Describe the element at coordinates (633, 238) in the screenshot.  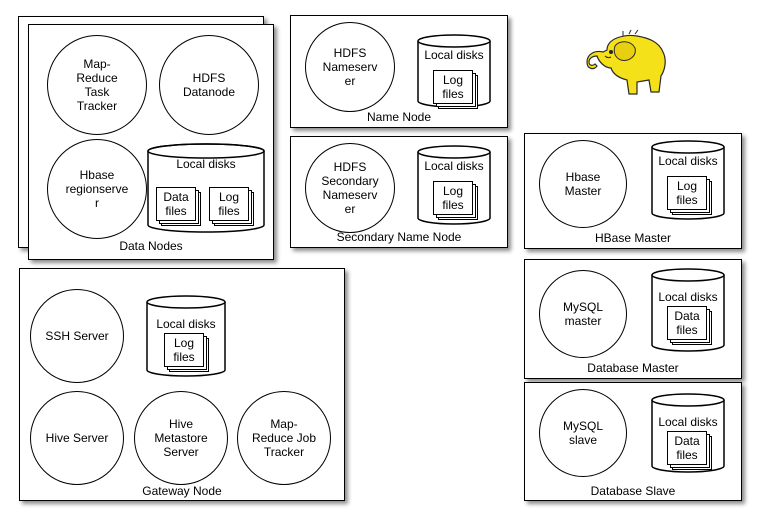
I see `hbase-master-node-label: HBase Master` at that location.